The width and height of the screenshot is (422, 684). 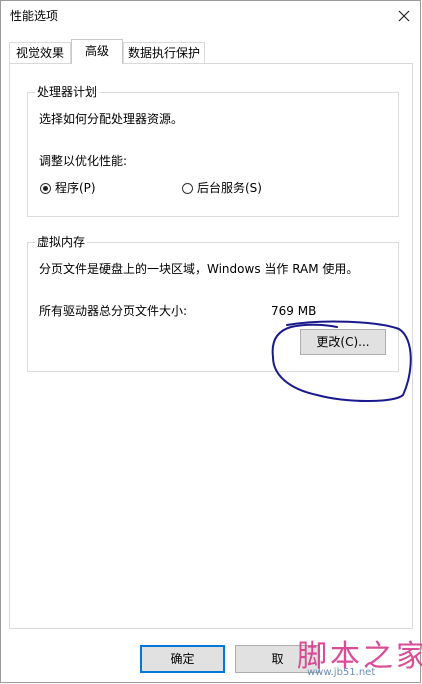 What do you see at coordinates (277, 659) in the screenshot?
I see `cancel-button: 取` at bounding box center [277, 659].